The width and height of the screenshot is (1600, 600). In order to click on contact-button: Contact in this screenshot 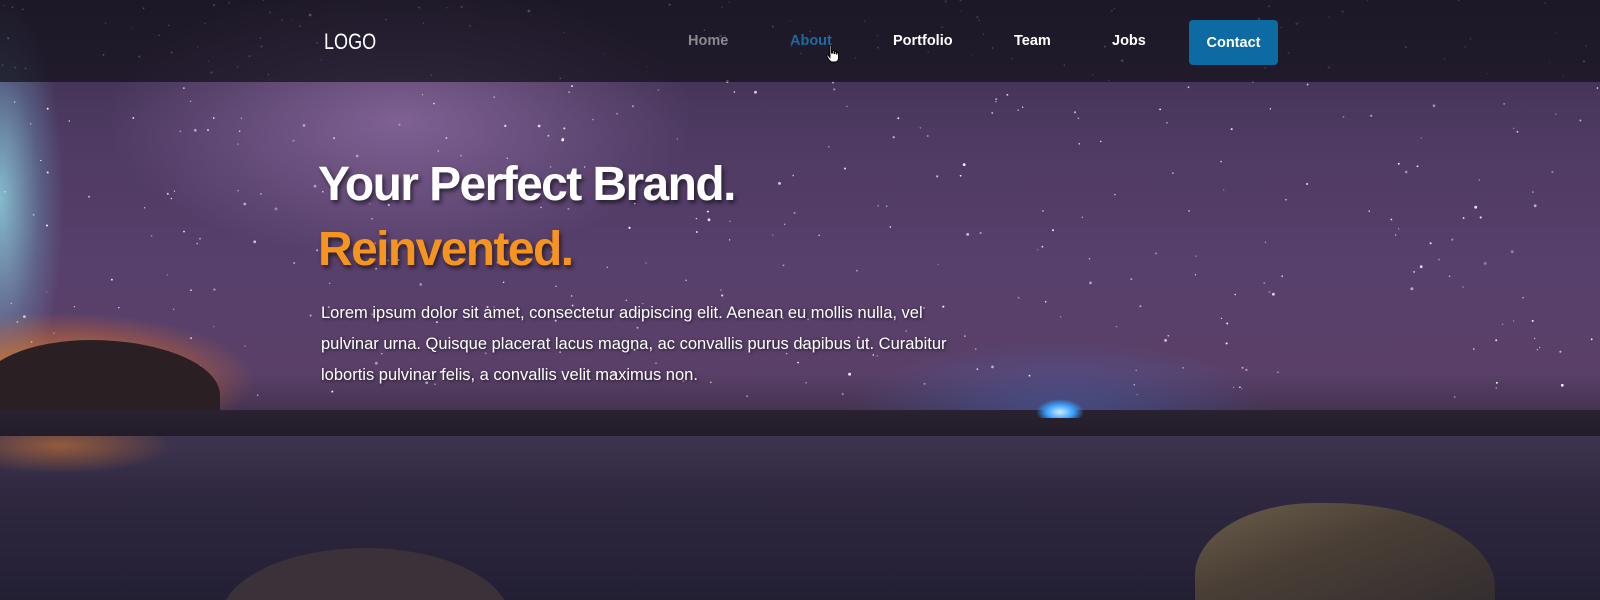, I will do `click(1233, 42)`.